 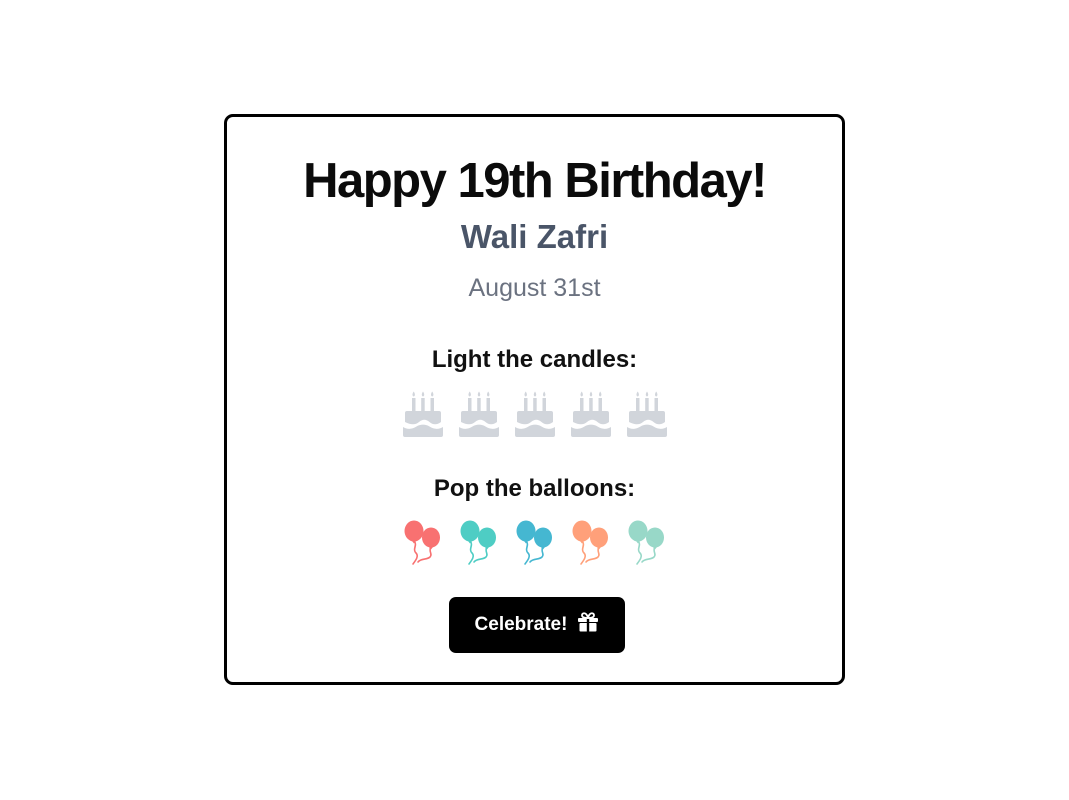 I want to click on balloons-row, so click(x=534, y=543).